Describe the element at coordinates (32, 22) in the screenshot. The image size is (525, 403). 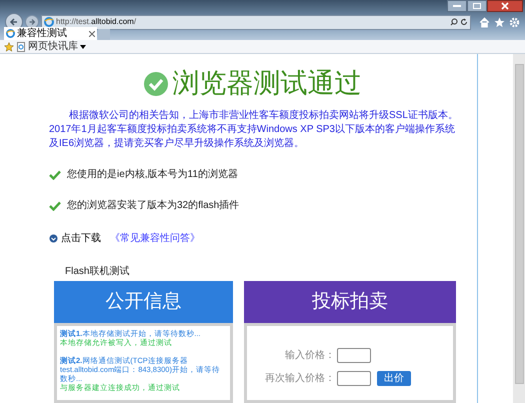
I see `forward-arrow-icon` at that location.